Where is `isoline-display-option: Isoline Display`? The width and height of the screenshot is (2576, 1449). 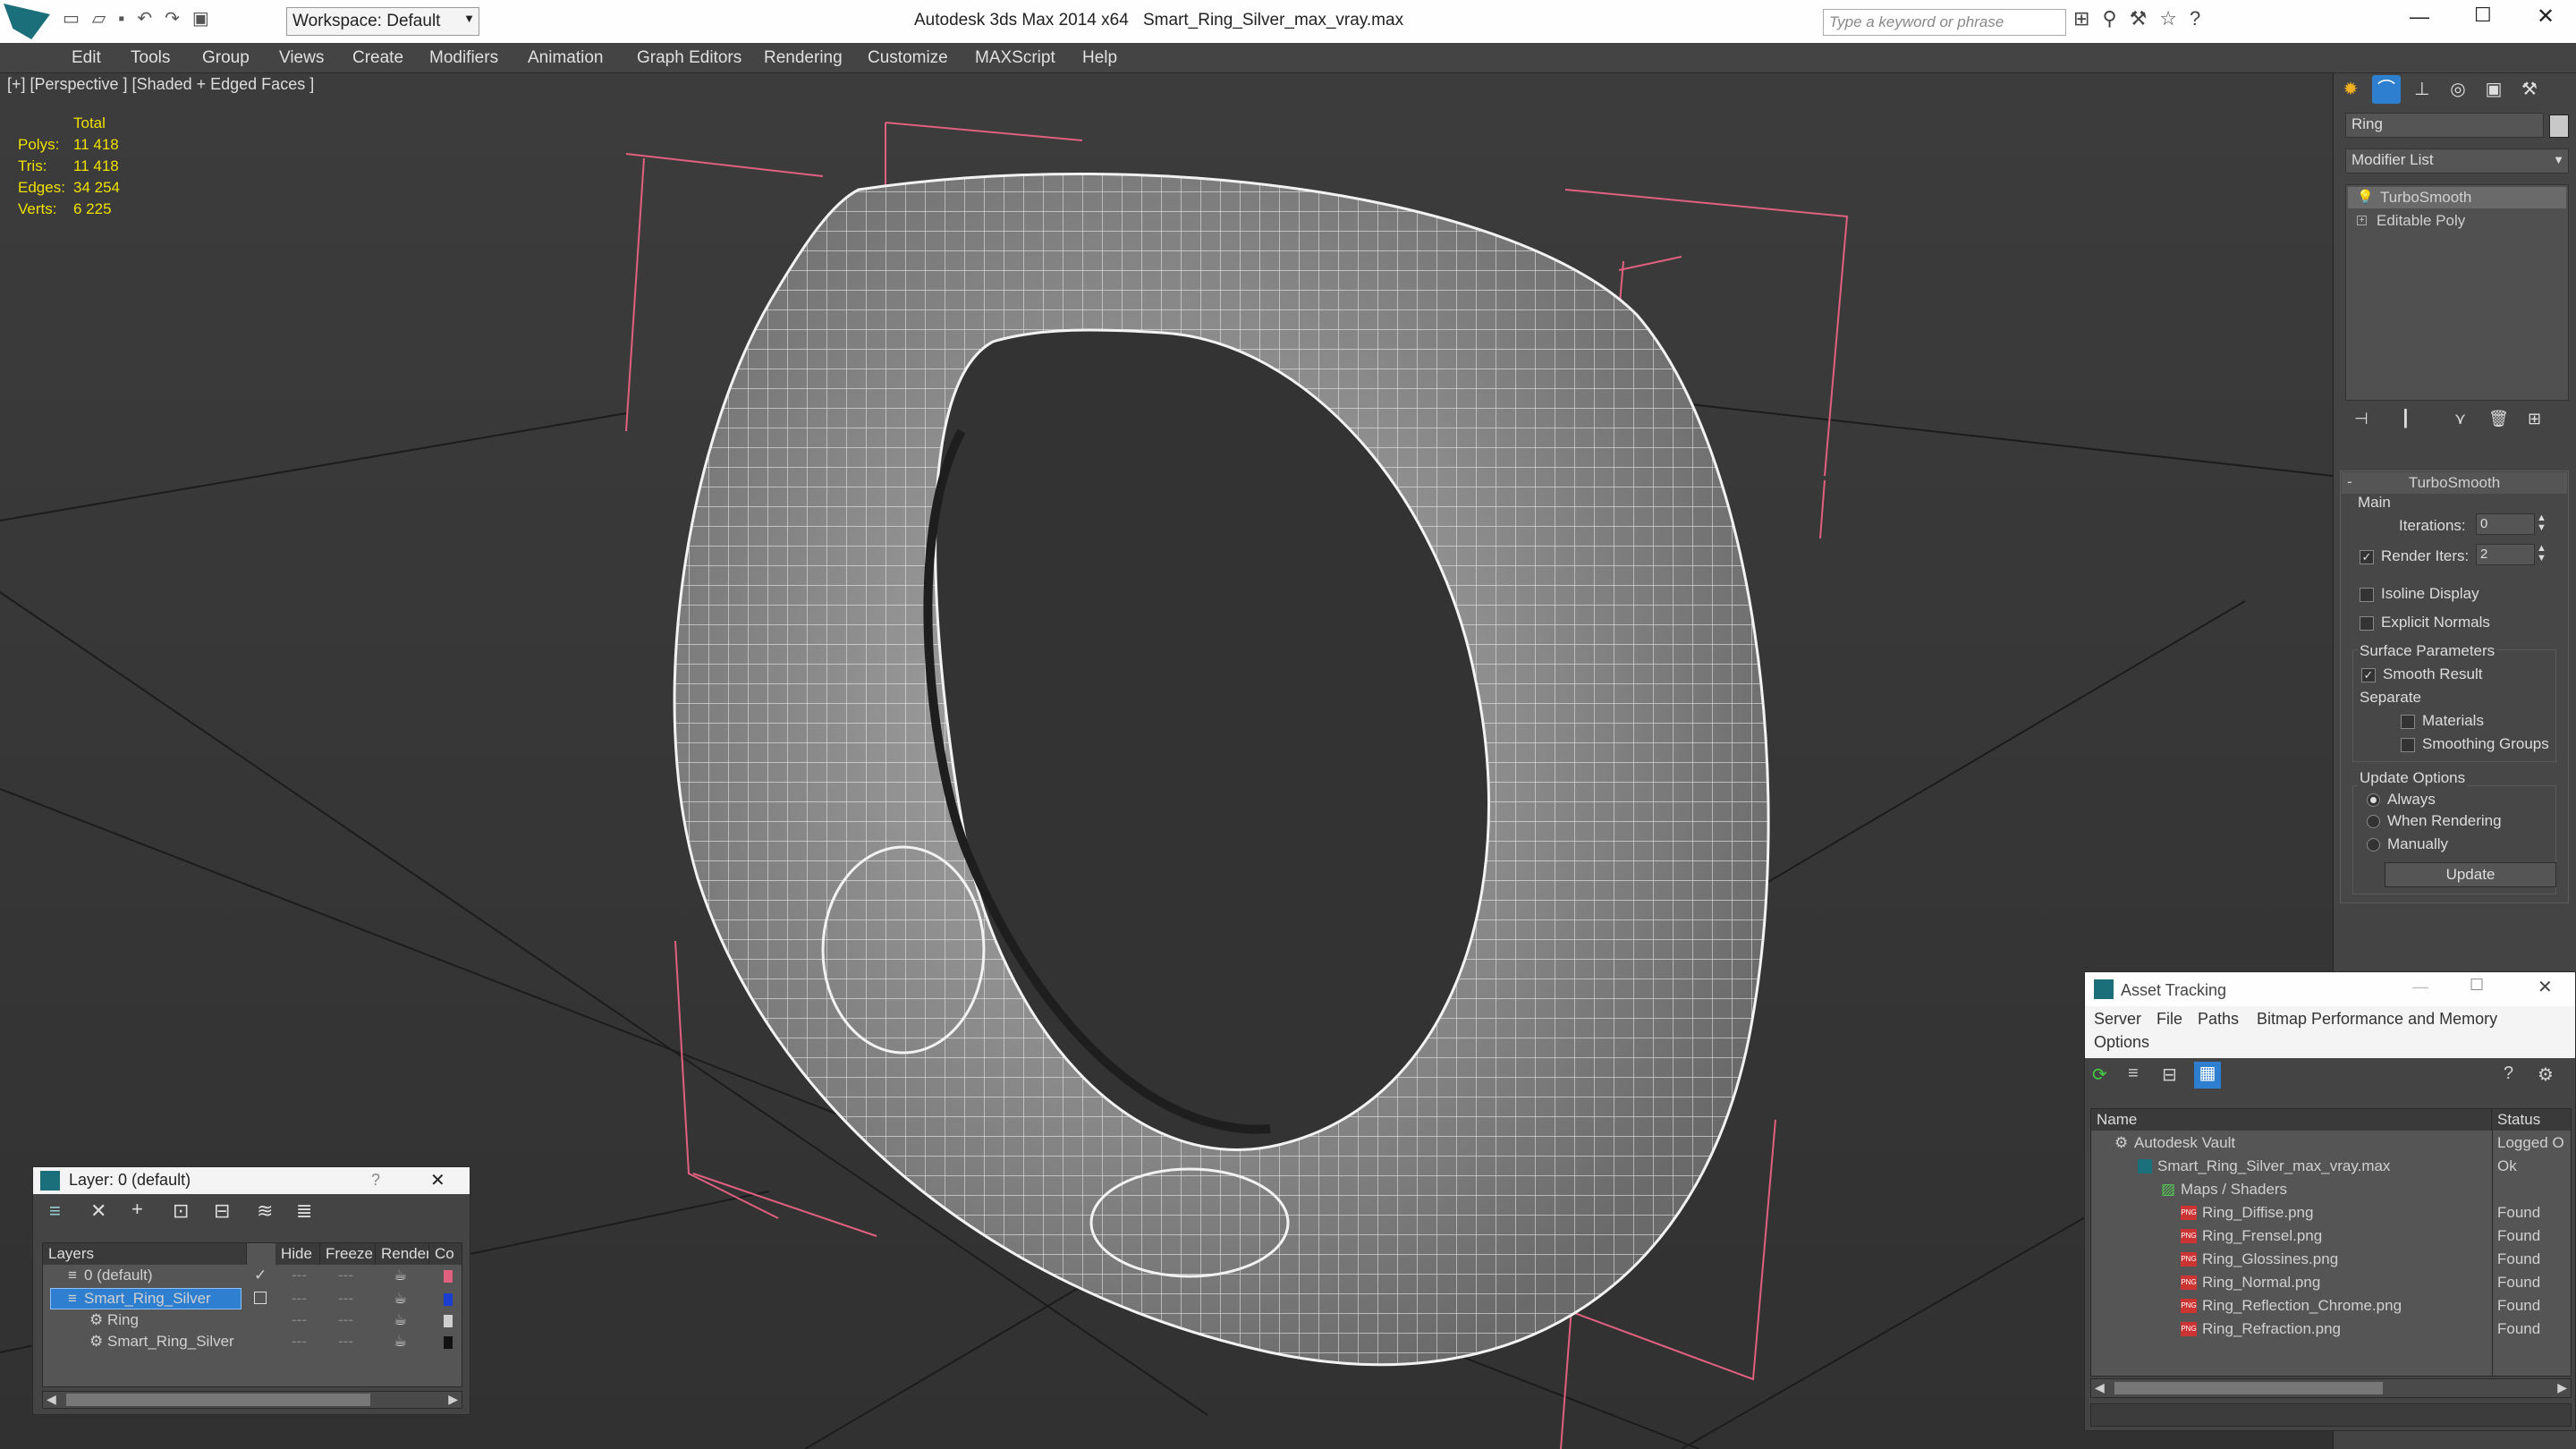
isoline-display-option: Isoline Display is located at coordinates (2419, 594).